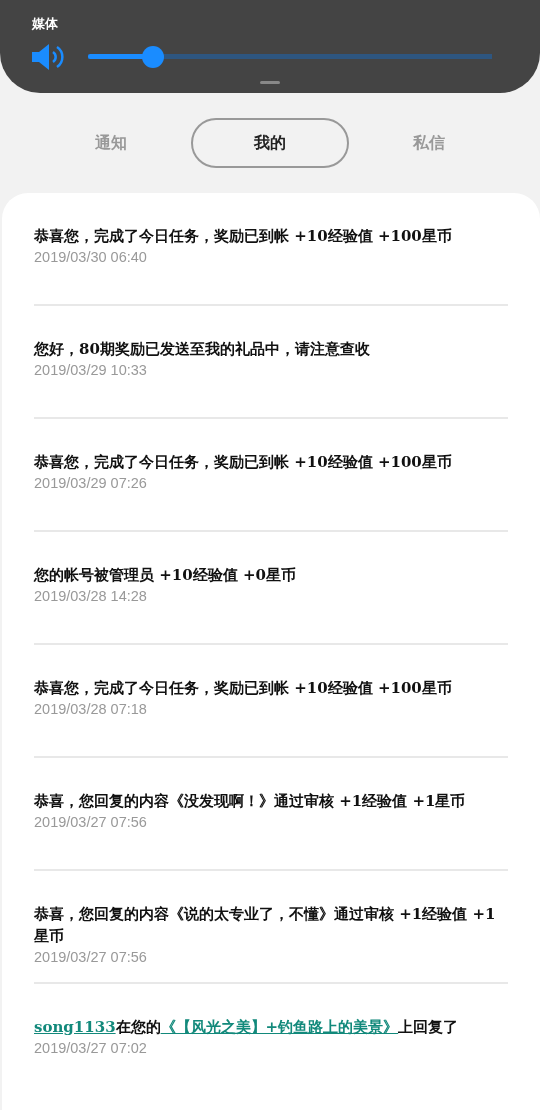 The width and height of the screenshot is (540, 1110). I want to click on message-text: song1133在您的《【风光之美】+钓鱼路上的美景》上回复了, so click(271, 1027).